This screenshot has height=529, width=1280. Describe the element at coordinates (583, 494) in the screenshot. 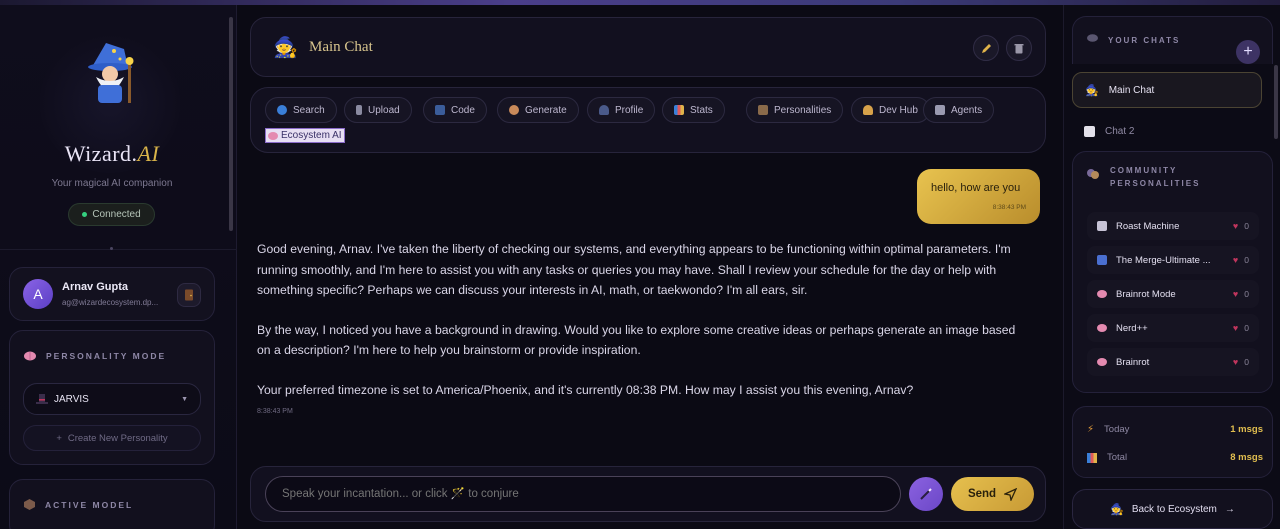

I see `message-input` at that location.